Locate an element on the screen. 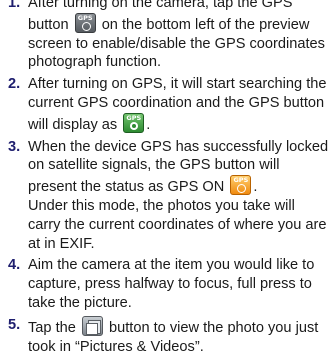  gps-on-icon: GPS is located at coordinates (241, 185).